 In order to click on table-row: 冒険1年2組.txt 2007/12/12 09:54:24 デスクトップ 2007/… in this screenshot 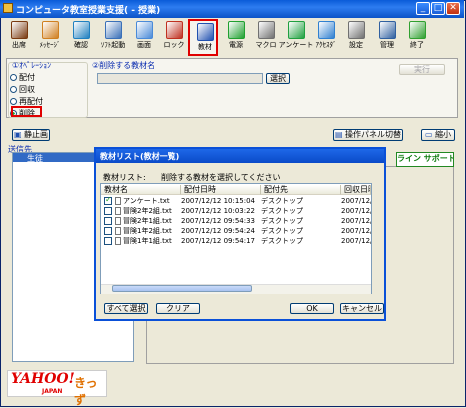, I will do `click(236, 231)`.